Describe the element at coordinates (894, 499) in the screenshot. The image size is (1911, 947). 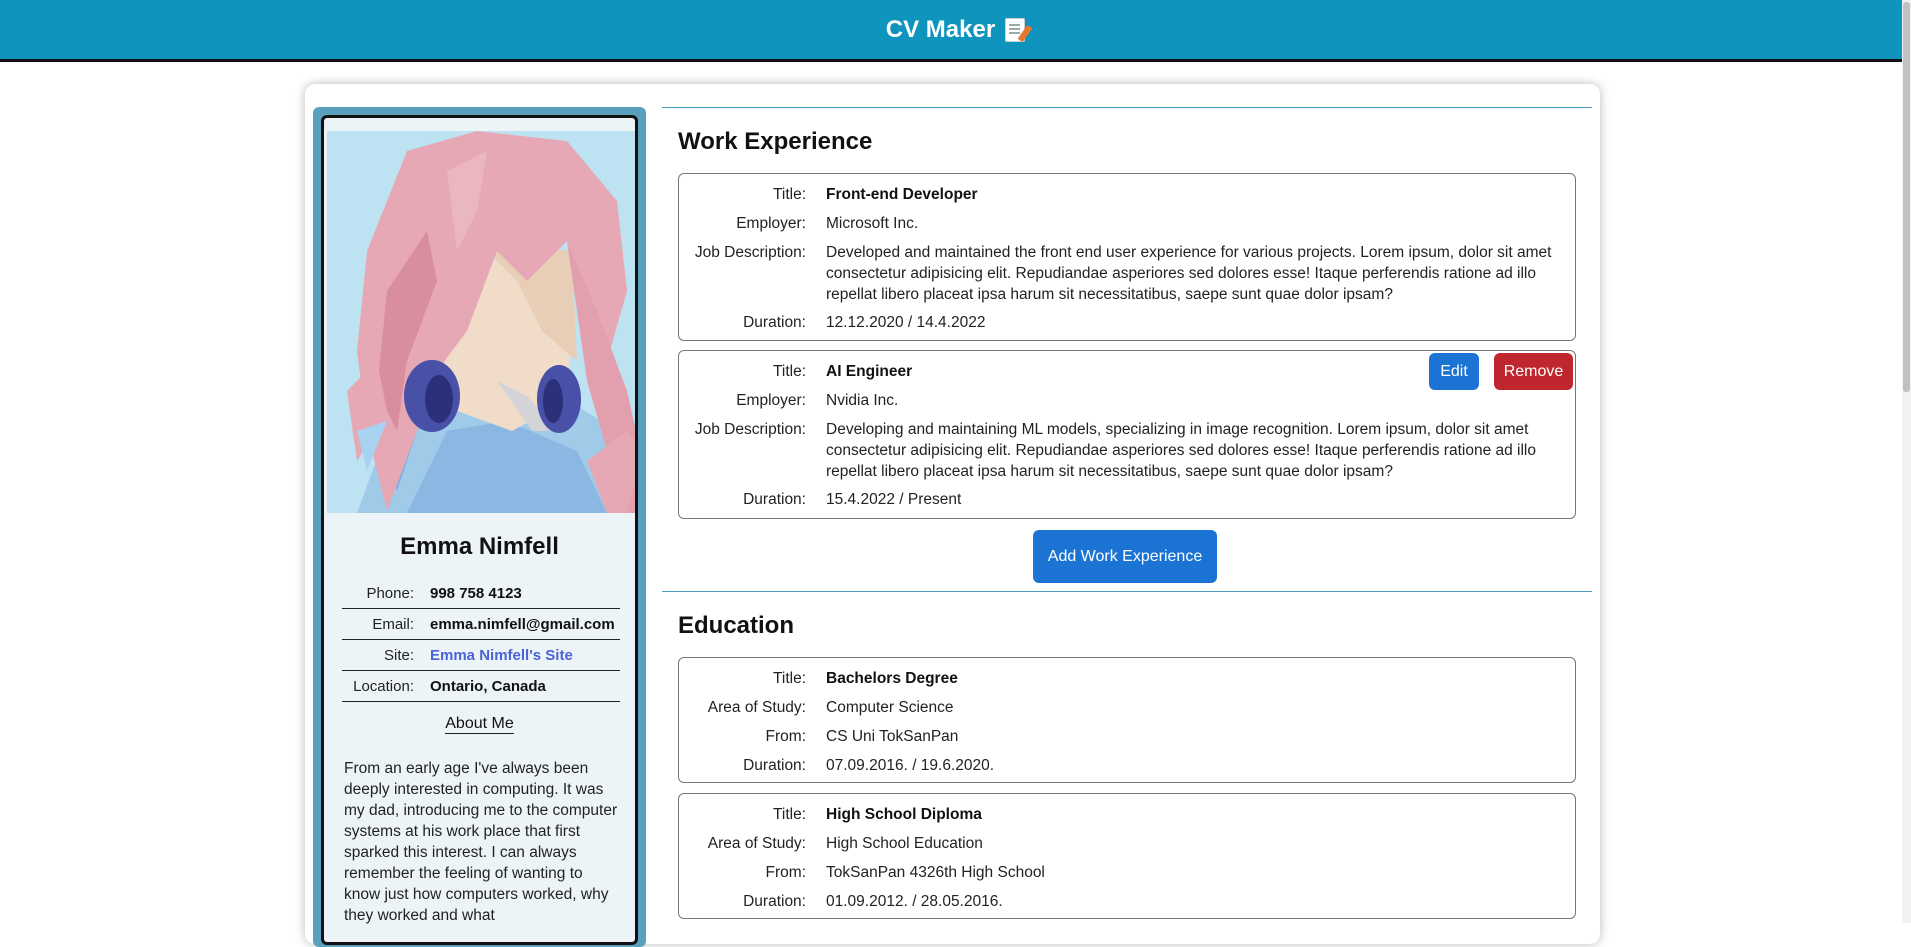
I see `work-duration-value: 15.4.2022 / Present` at that location.